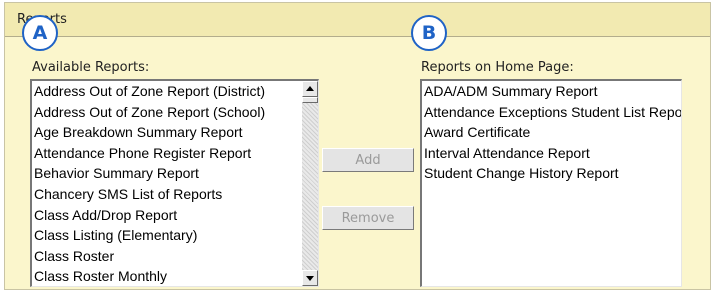 The image size is (714, 293). What do you see at coordinates (168, 91) in the screenshot?
I see `list-item: Address Out of Zone Report (District)` at bounding box center [168, 91].